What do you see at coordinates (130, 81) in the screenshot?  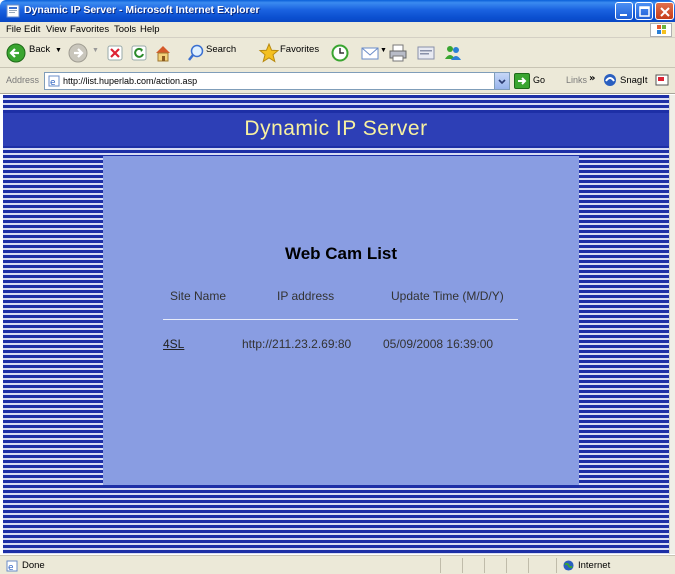 I see `address-url: http://list.huperlab.com/action.asp` at bounding box center [130, 81].